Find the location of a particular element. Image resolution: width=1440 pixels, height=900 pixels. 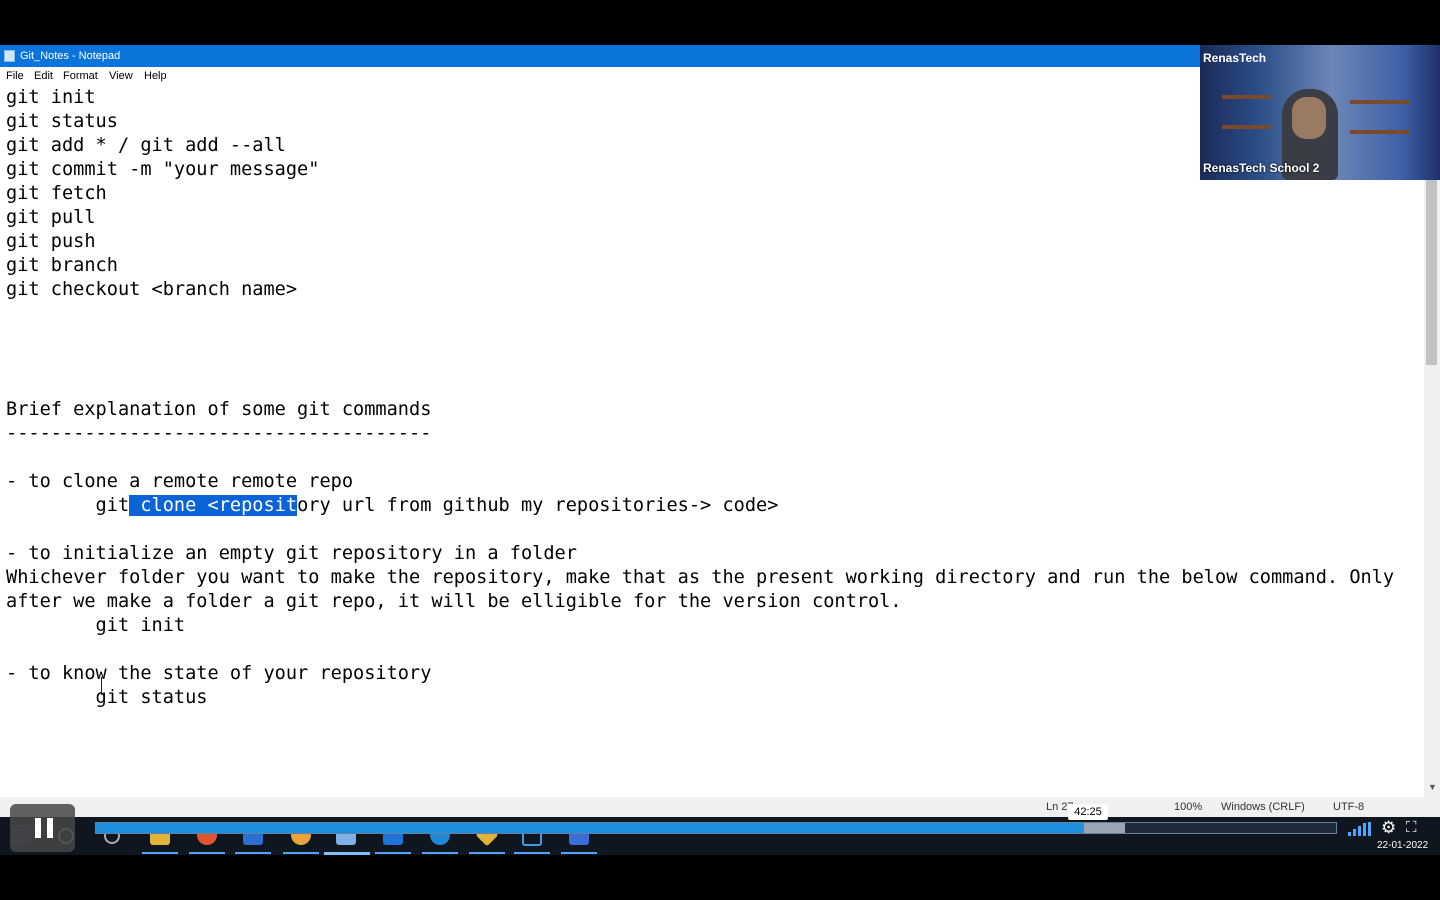

notepad-icon is located at coordinates (9, 56).